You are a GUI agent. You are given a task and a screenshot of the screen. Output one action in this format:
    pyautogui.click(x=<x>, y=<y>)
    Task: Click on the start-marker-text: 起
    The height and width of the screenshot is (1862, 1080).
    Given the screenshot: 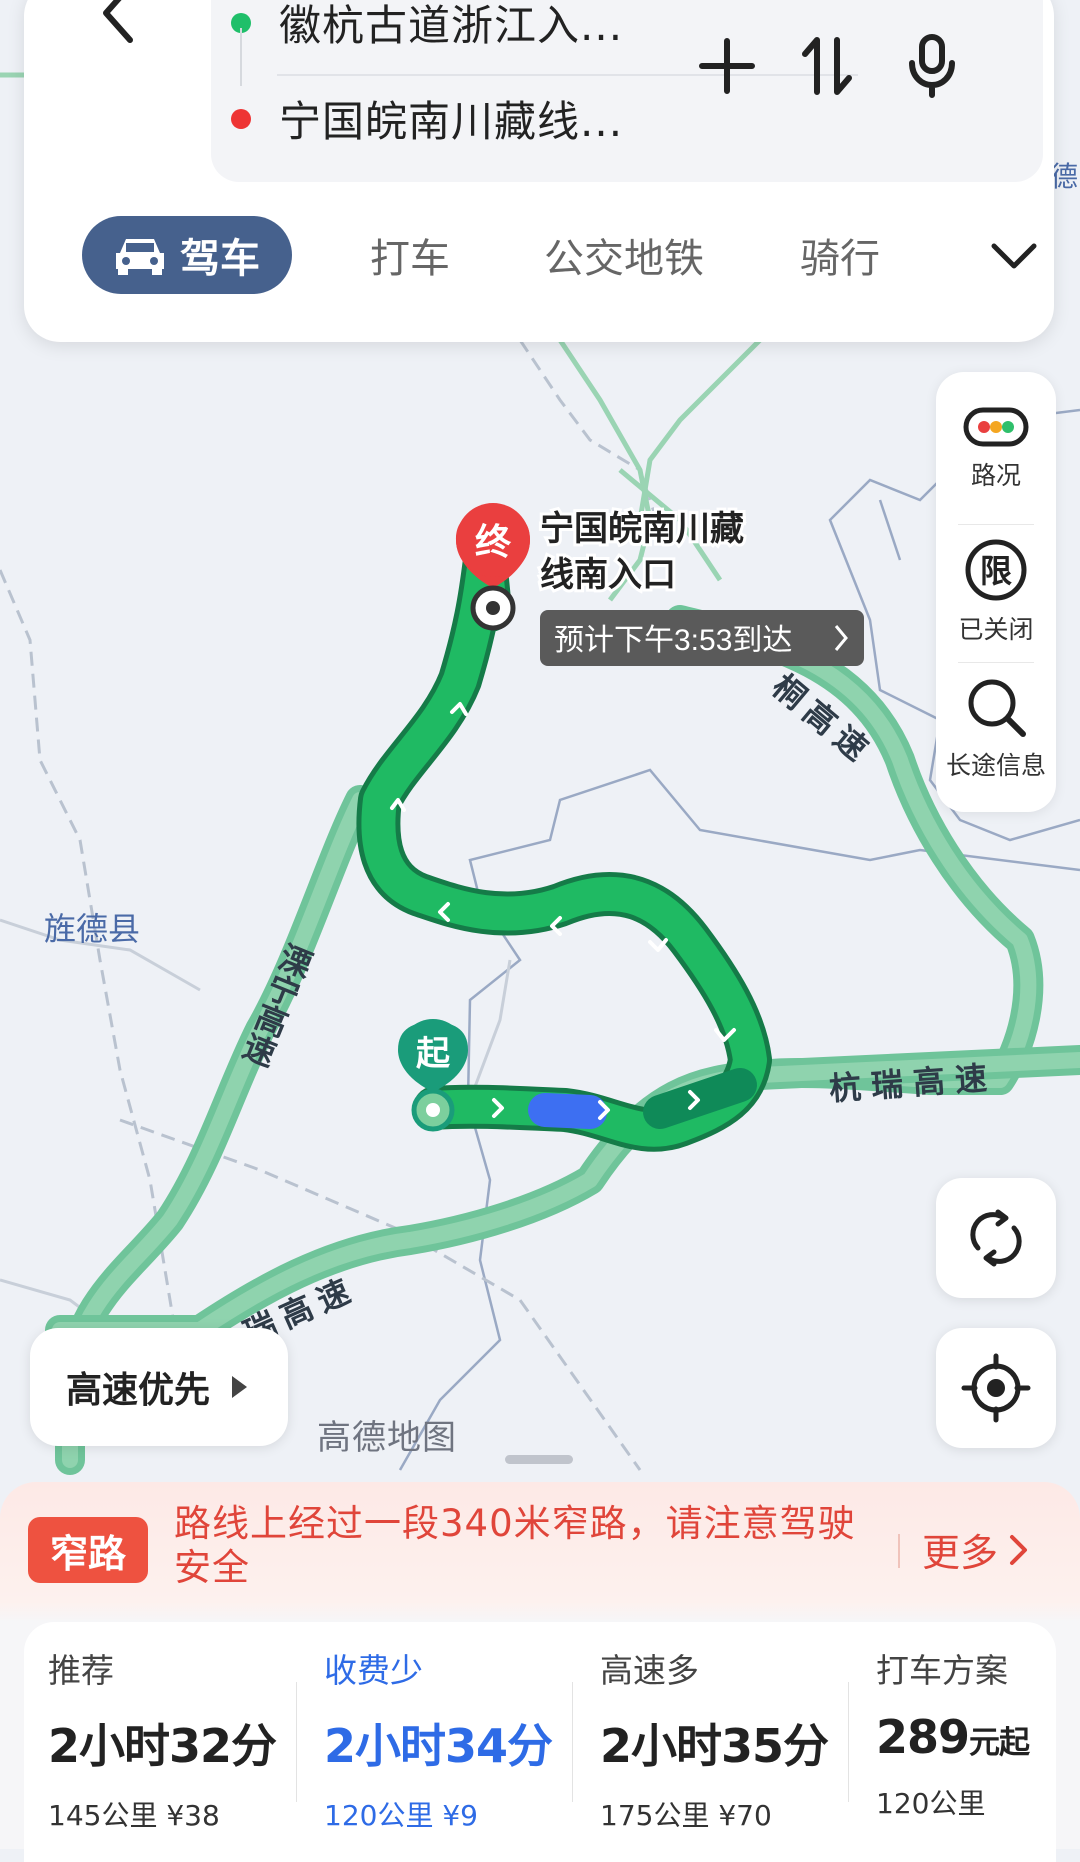 What is the action you would take?
    pyautogui.click(x=433, y=1054)
    